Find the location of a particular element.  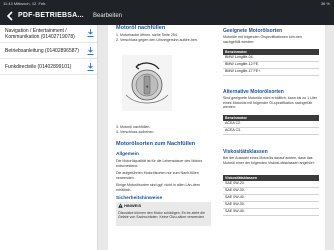

step-3: 3. Motoröl nachfüllen. is located at coordinates (133, 127).